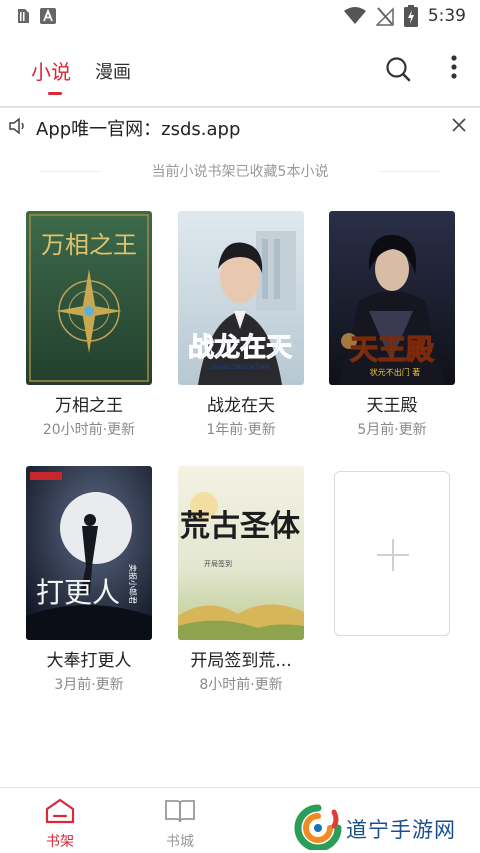 This screenshot has width=480, height=853. Describe the element at coordinates (241, 553) in the screenshot. I see `book-cover: 荒古圣体 开局签到` at that location.